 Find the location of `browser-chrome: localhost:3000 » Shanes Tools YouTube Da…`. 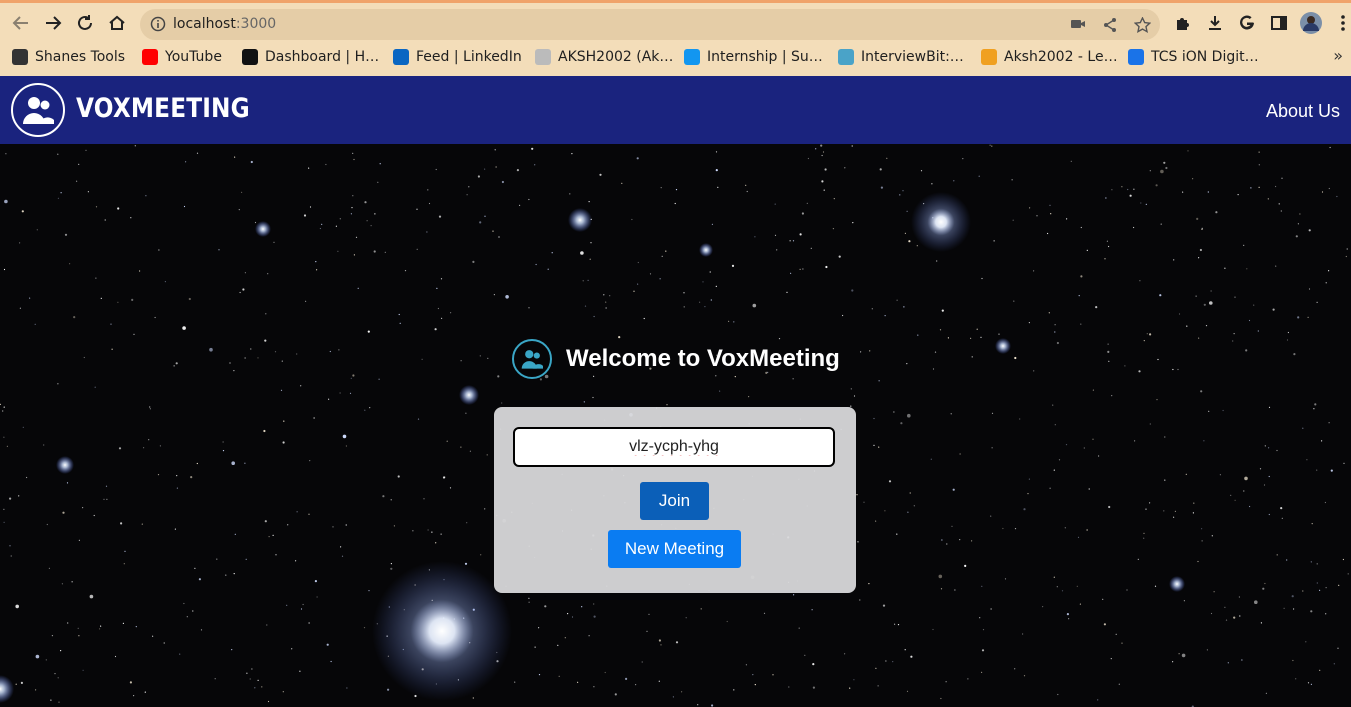

browser-chrome: localhost:3000 » Shanes Tools YouTube Da… is located at coordinates (675, 38).